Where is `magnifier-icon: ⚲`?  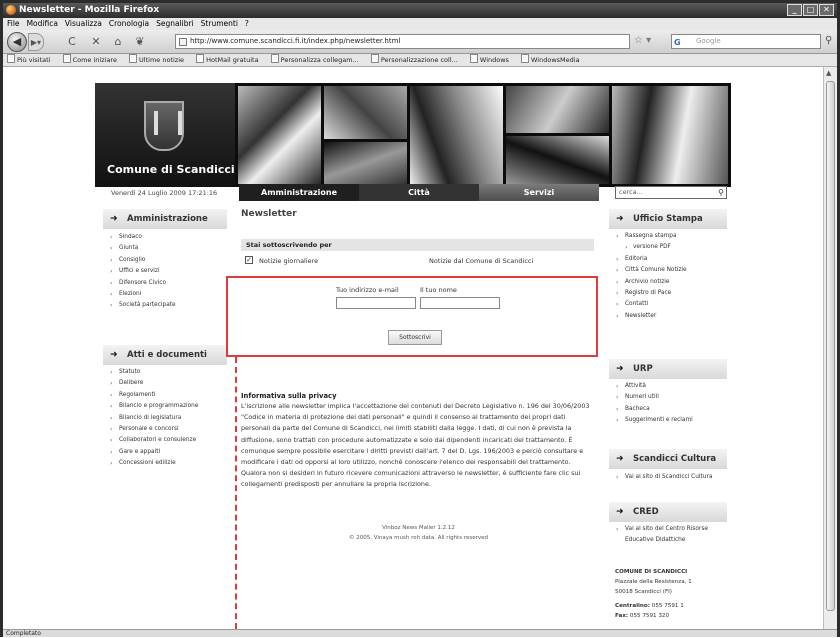
magnifier-icon: ⚲ is located at coordinates (828, 40).